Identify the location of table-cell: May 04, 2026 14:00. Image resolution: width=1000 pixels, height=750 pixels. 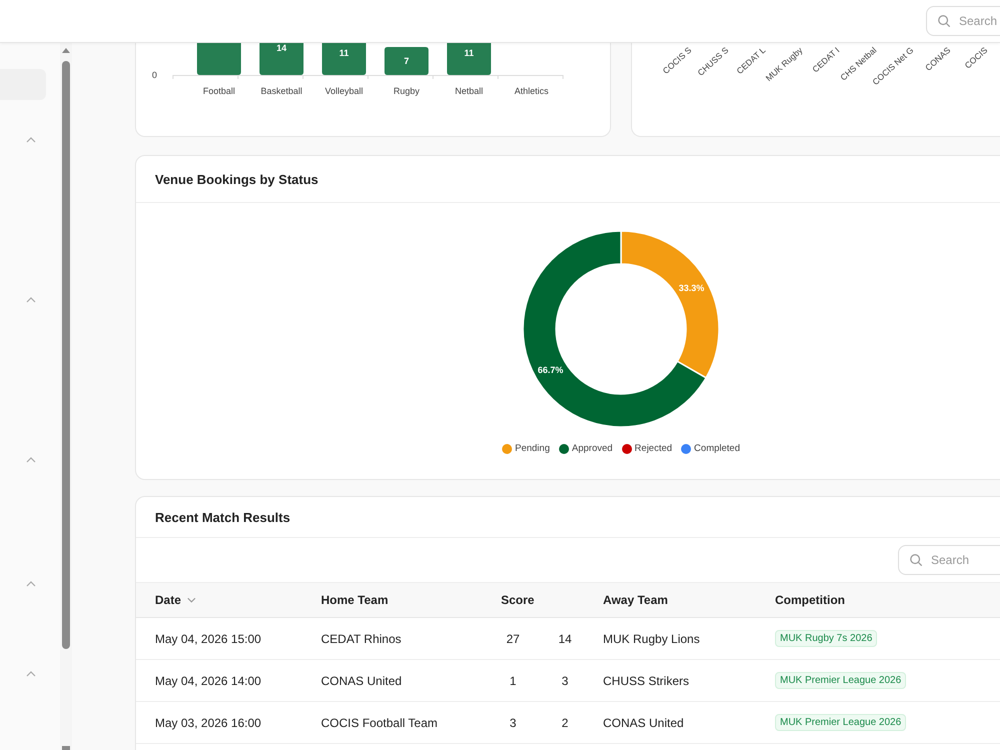
(208, 681).